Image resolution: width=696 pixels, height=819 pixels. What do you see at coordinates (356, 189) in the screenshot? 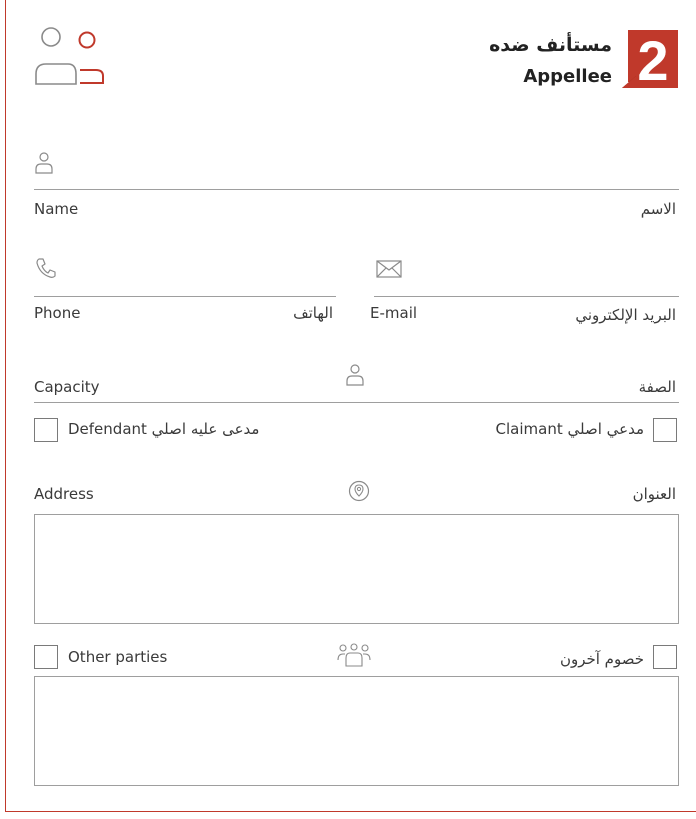
I see `name-field-line` at bounding box center [356, 189].